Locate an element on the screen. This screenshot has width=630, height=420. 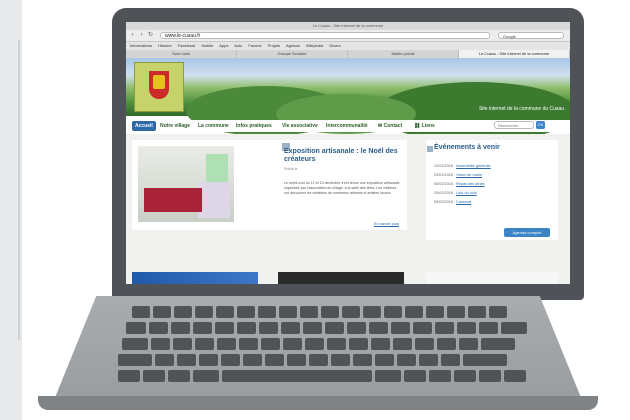
article-photo is located at coordinates (186, 184).